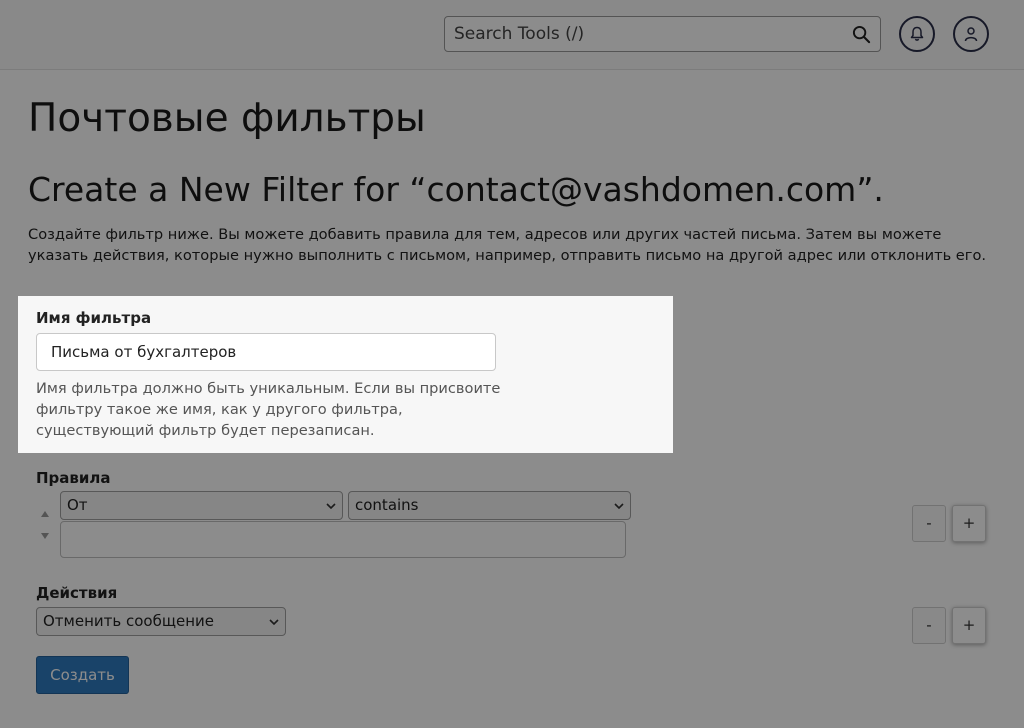  I want to click on action-select: Отменить сообщение, so click(161, 621).